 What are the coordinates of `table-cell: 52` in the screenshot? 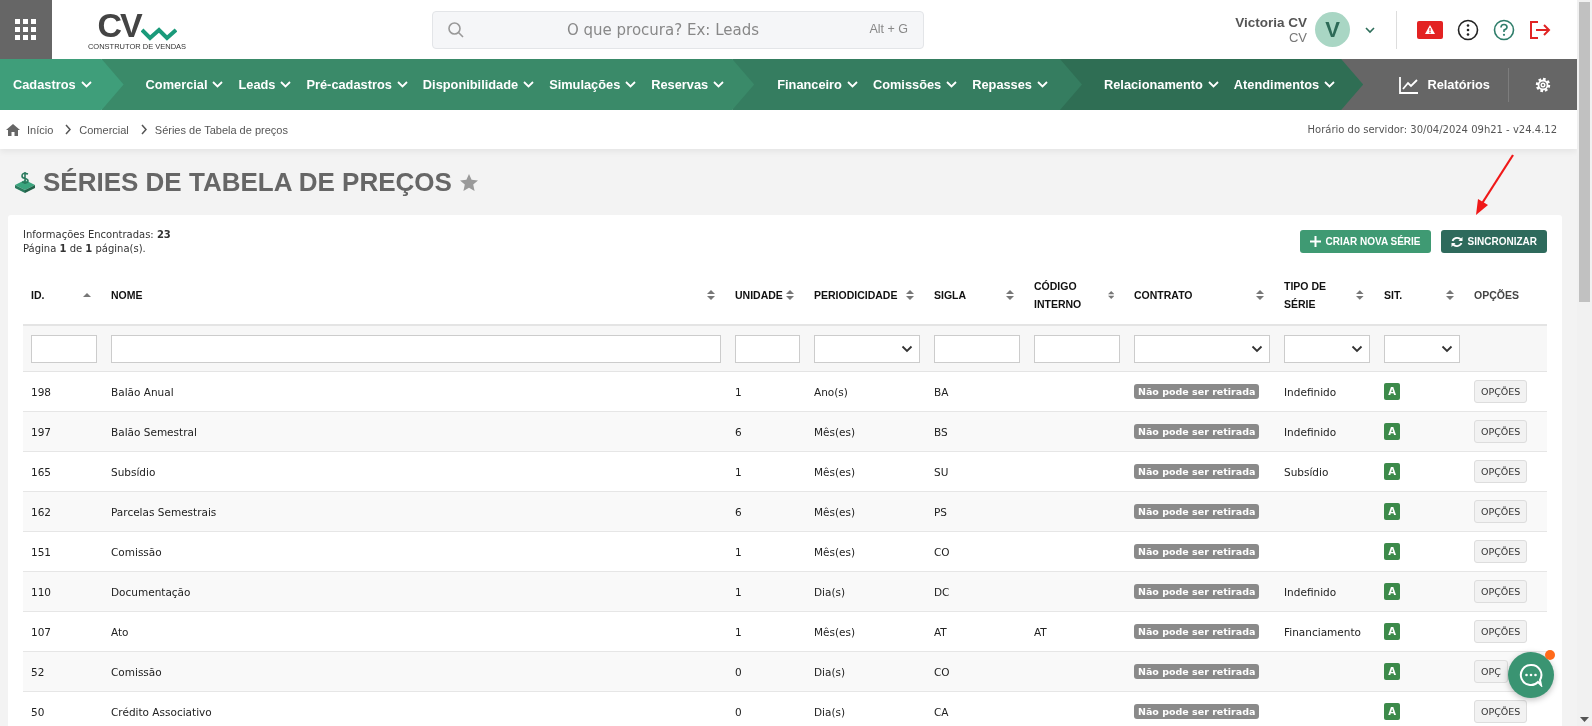 It's located at (38, 671).